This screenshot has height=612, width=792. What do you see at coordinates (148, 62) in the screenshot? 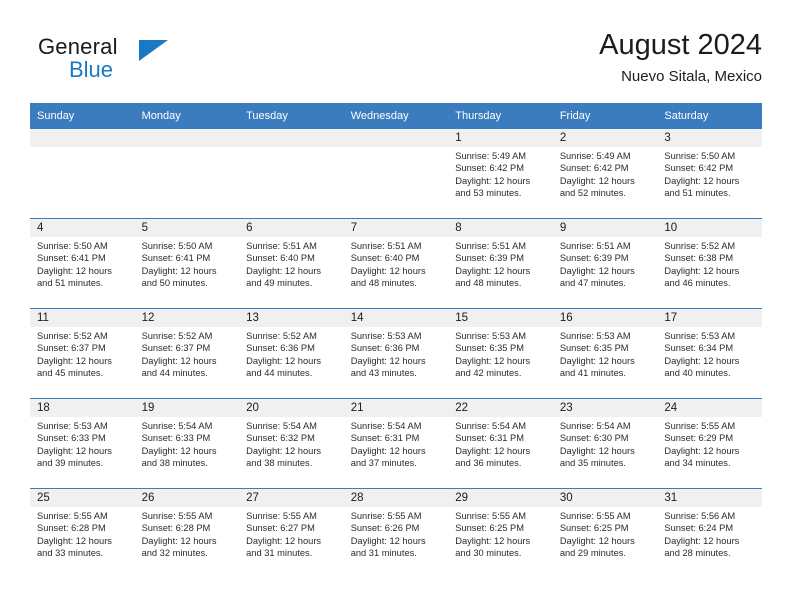
I see `brand-logo: General Blue` at bounding box center [148, 62].